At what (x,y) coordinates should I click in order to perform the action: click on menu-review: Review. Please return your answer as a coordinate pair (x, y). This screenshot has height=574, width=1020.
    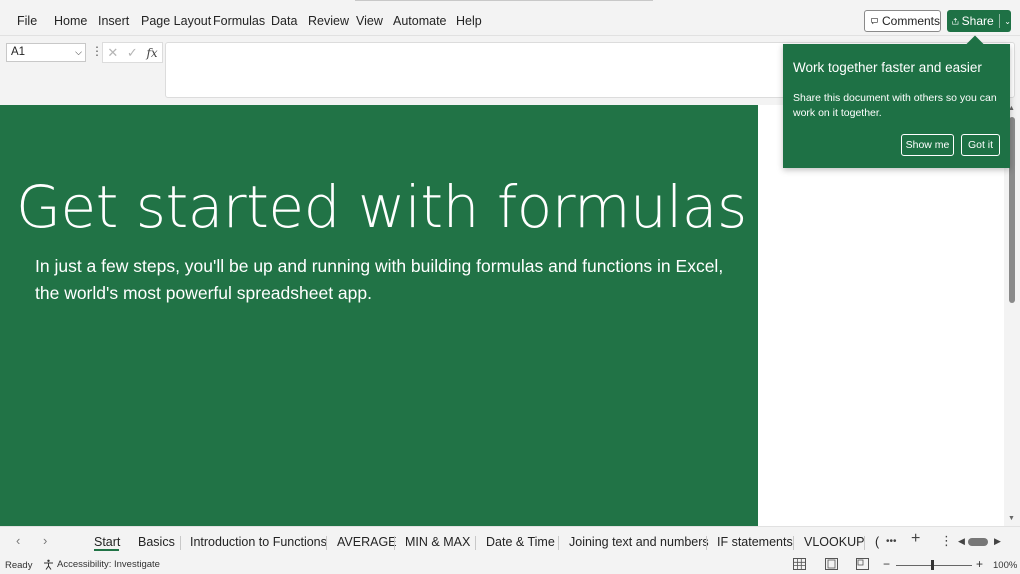
    Looking at the image, I should click on (328, 21).